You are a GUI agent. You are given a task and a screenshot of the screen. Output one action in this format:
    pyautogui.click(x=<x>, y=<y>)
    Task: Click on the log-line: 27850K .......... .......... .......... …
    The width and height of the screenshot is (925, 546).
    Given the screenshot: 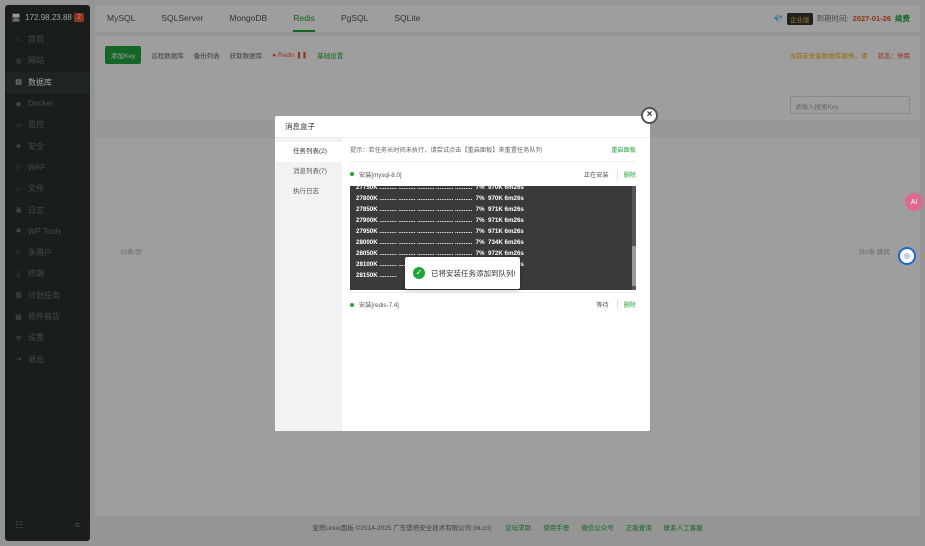 What is the action you would take?
    pyautogui.click(x=440, y=209)
    